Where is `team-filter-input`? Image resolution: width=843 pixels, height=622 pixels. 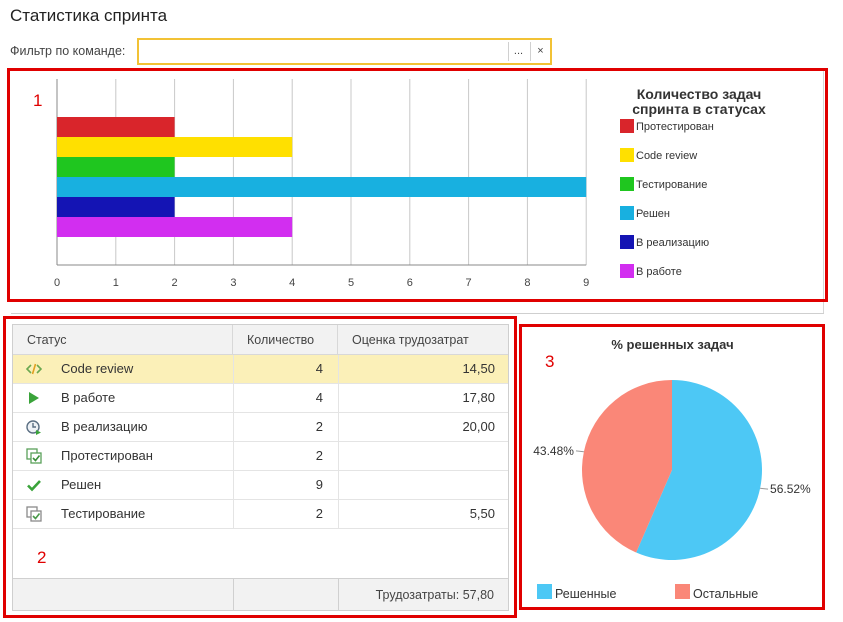 team-filter-input is located at coordinates (323, 51).